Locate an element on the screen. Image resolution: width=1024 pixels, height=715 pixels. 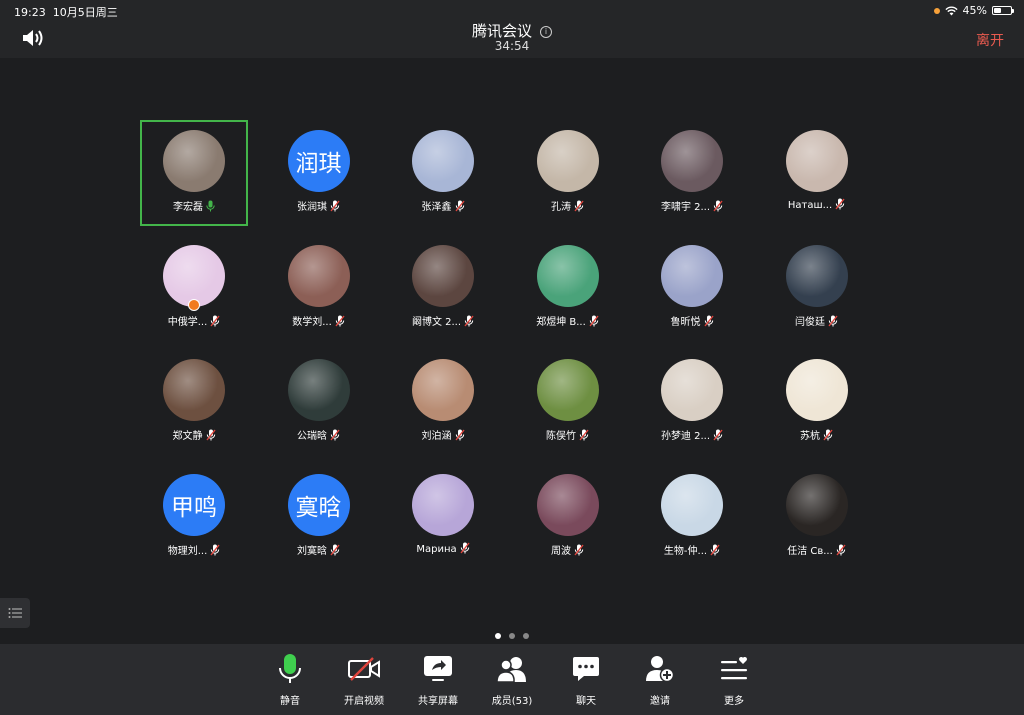
chat-button: 聊天 is located at coordinates (586, 679).